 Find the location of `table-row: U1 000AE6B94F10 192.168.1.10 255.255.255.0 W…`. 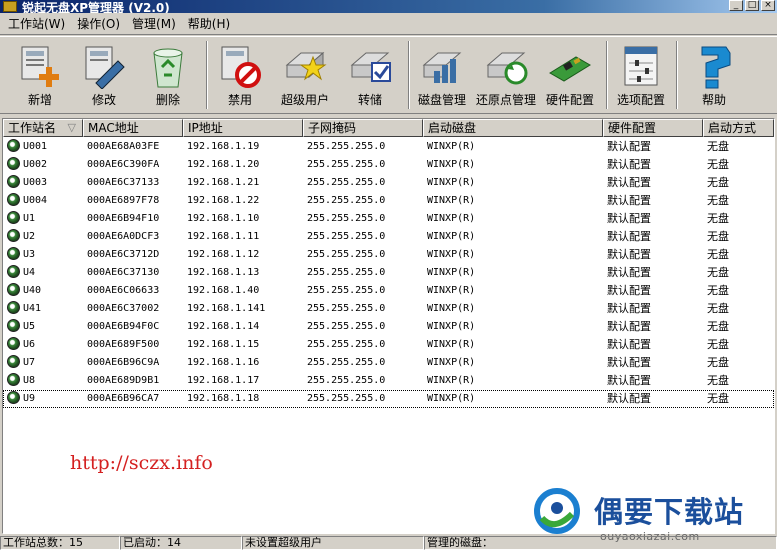

table-row: U1 000AE6B94F10 192.168.1.10 255.255.255.0 W… is located at coordinates (388, 219).